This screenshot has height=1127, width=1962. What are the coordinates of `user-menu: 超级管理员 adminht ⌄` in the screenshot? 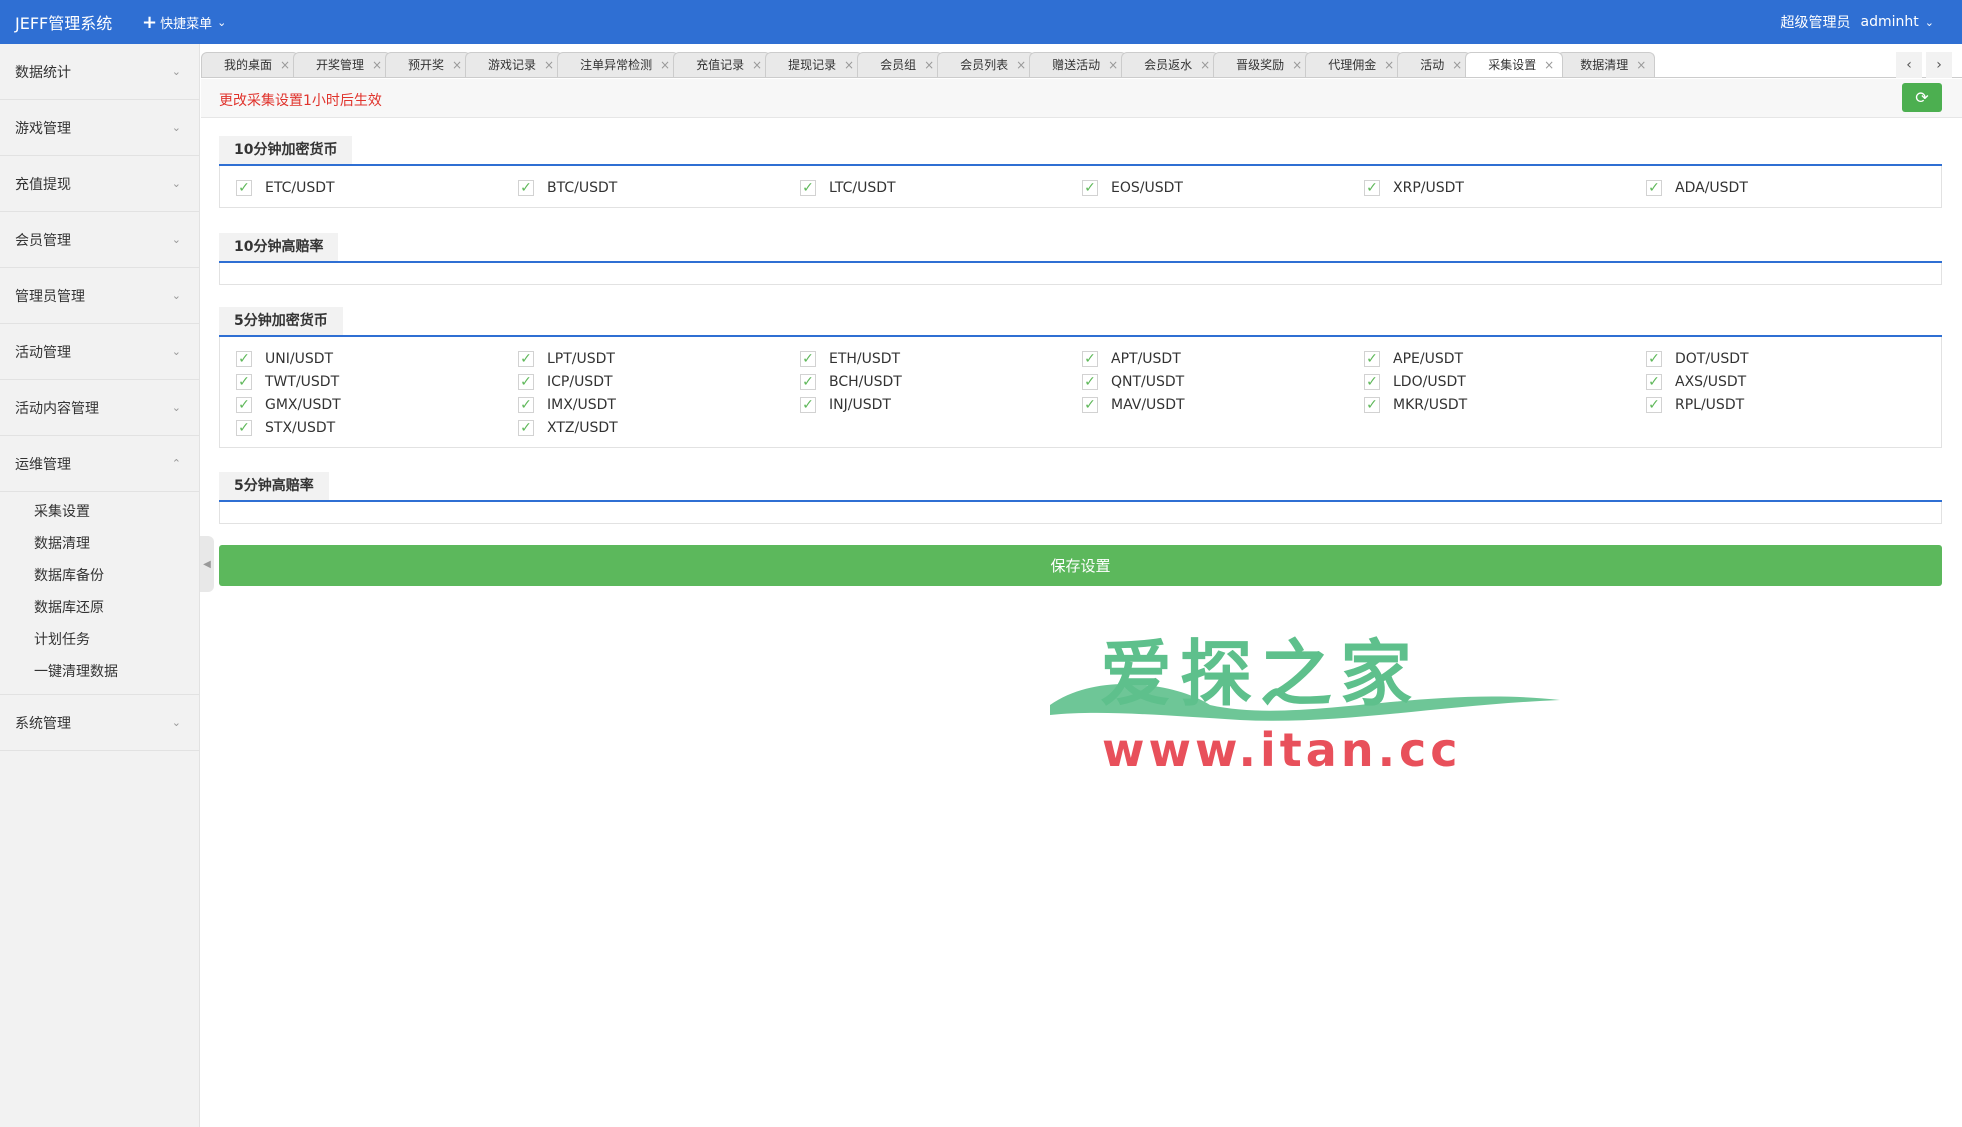 It's located at (1857, 22).